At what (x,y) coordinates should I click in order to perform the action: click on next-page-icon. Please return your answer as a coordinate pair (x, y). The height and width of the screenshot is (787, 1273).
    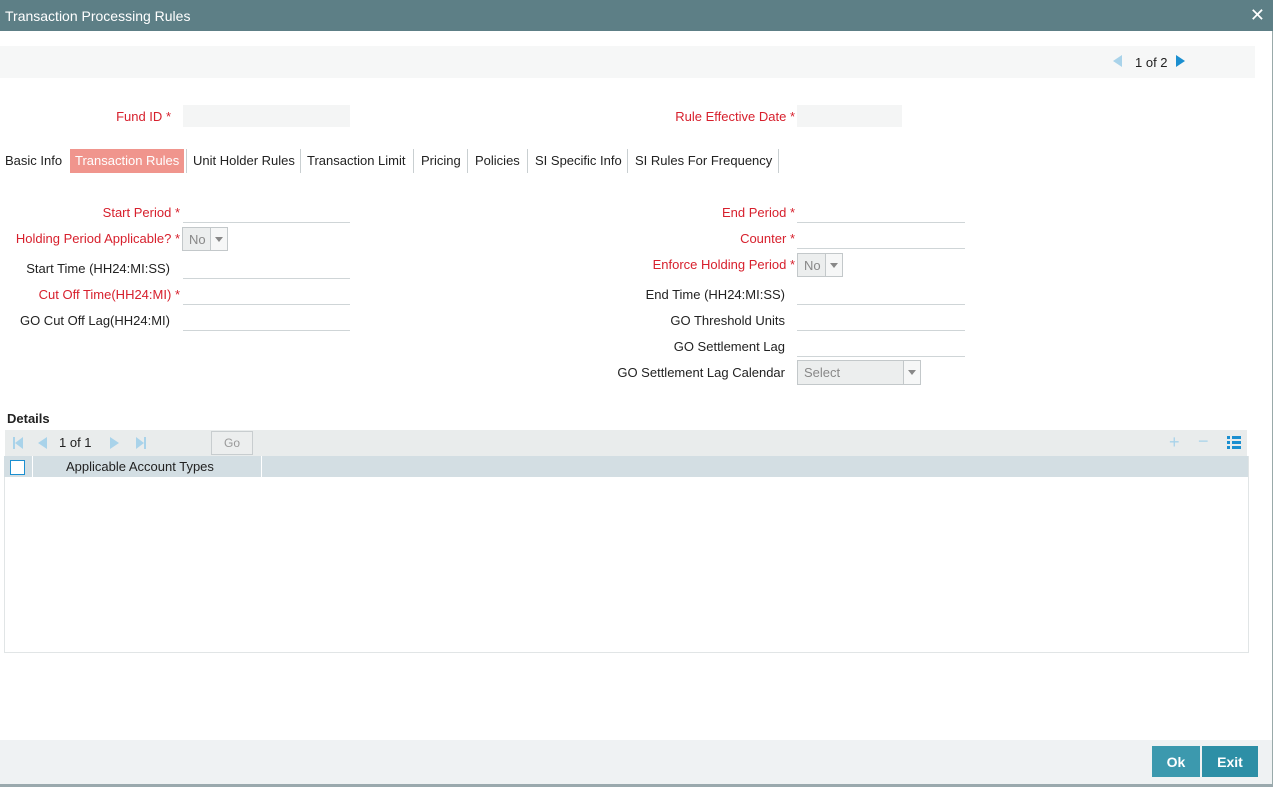
    Looking at the image, I should click on (114, 443).